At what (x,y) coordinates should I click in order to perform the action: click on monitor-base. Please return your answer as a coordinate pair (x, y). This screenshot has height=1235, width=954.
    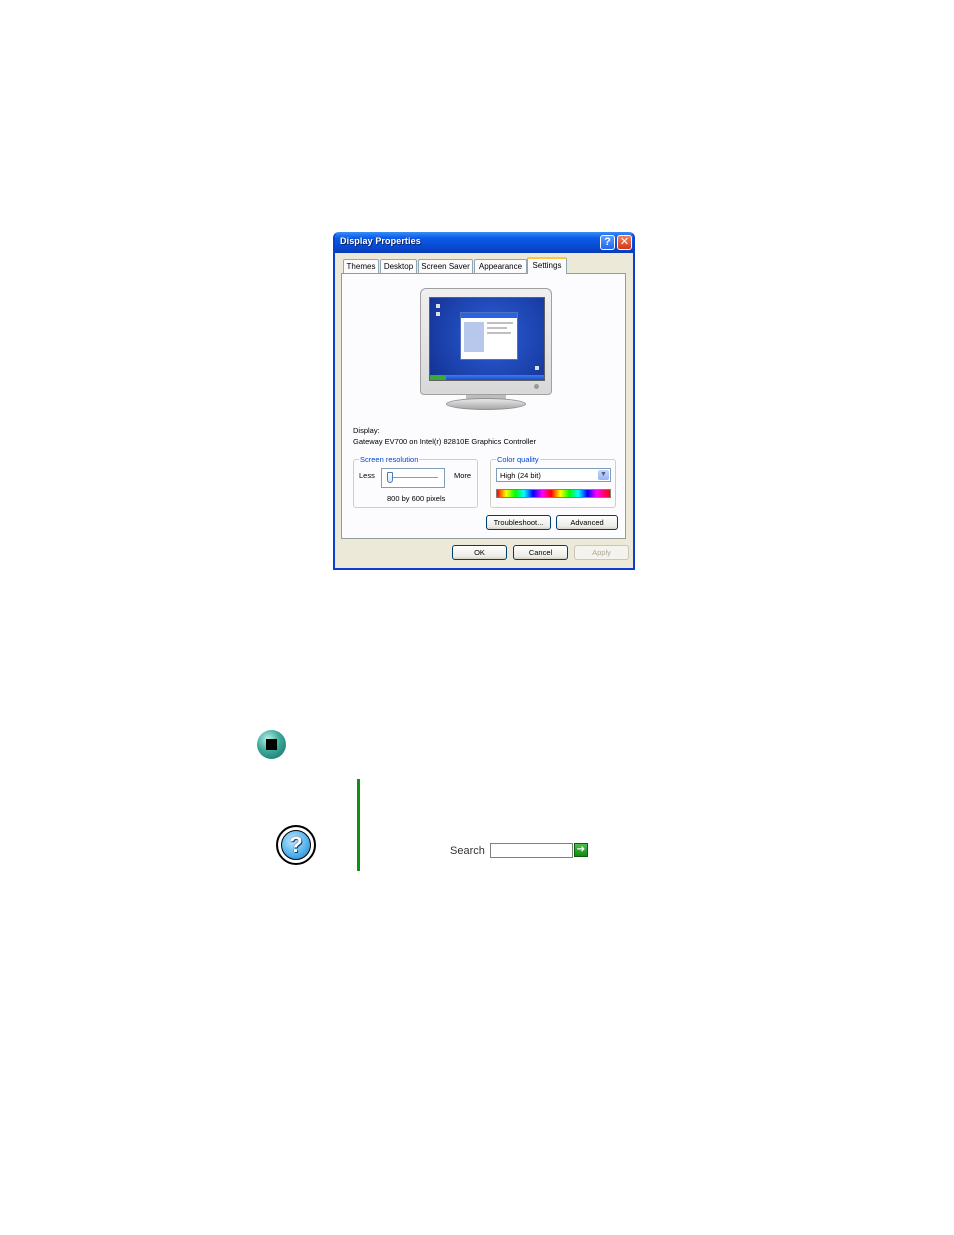
    Looking at the image, I should click on (486, 404).